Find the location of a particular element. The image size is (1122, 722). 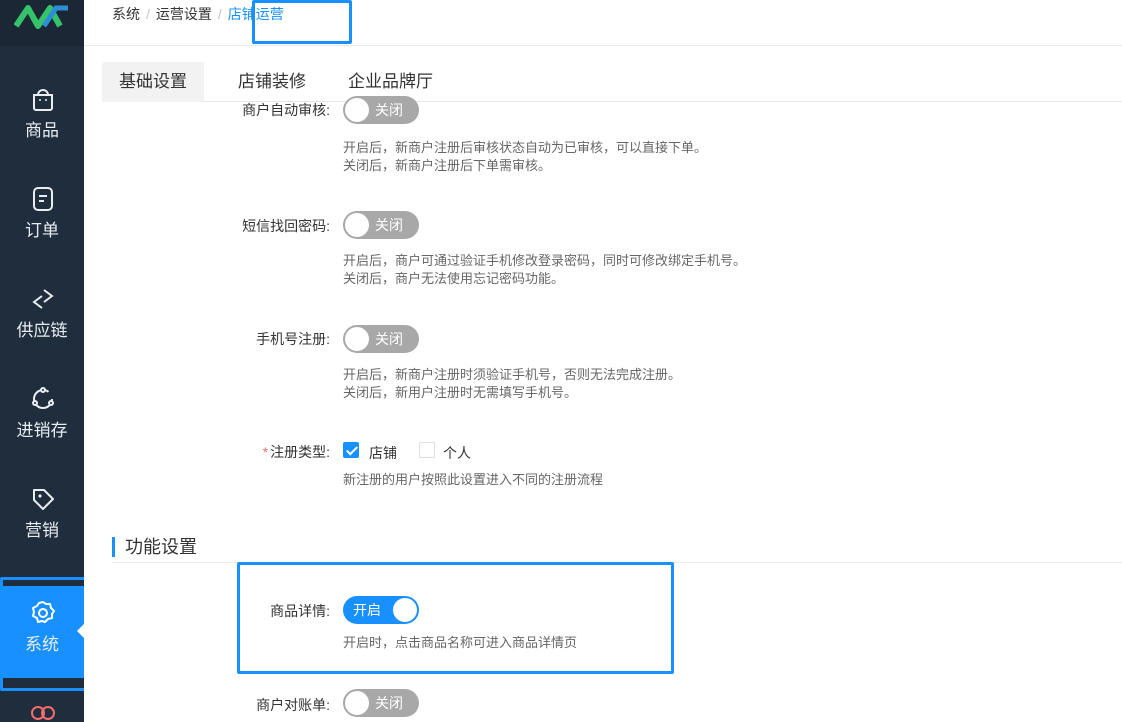

sidebar-item-marketing: 营销 is located at coordinates (42, 518).